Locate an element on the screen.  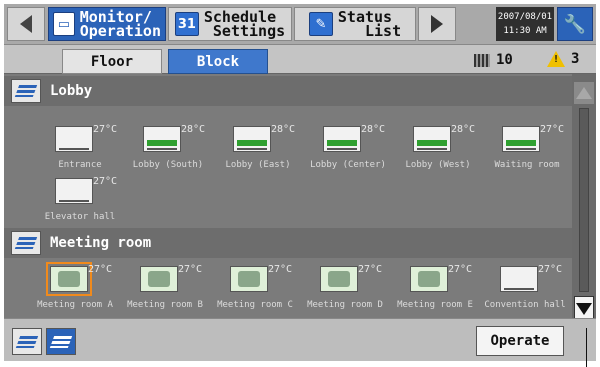
next-page-button is located at coordinates (437, 24).